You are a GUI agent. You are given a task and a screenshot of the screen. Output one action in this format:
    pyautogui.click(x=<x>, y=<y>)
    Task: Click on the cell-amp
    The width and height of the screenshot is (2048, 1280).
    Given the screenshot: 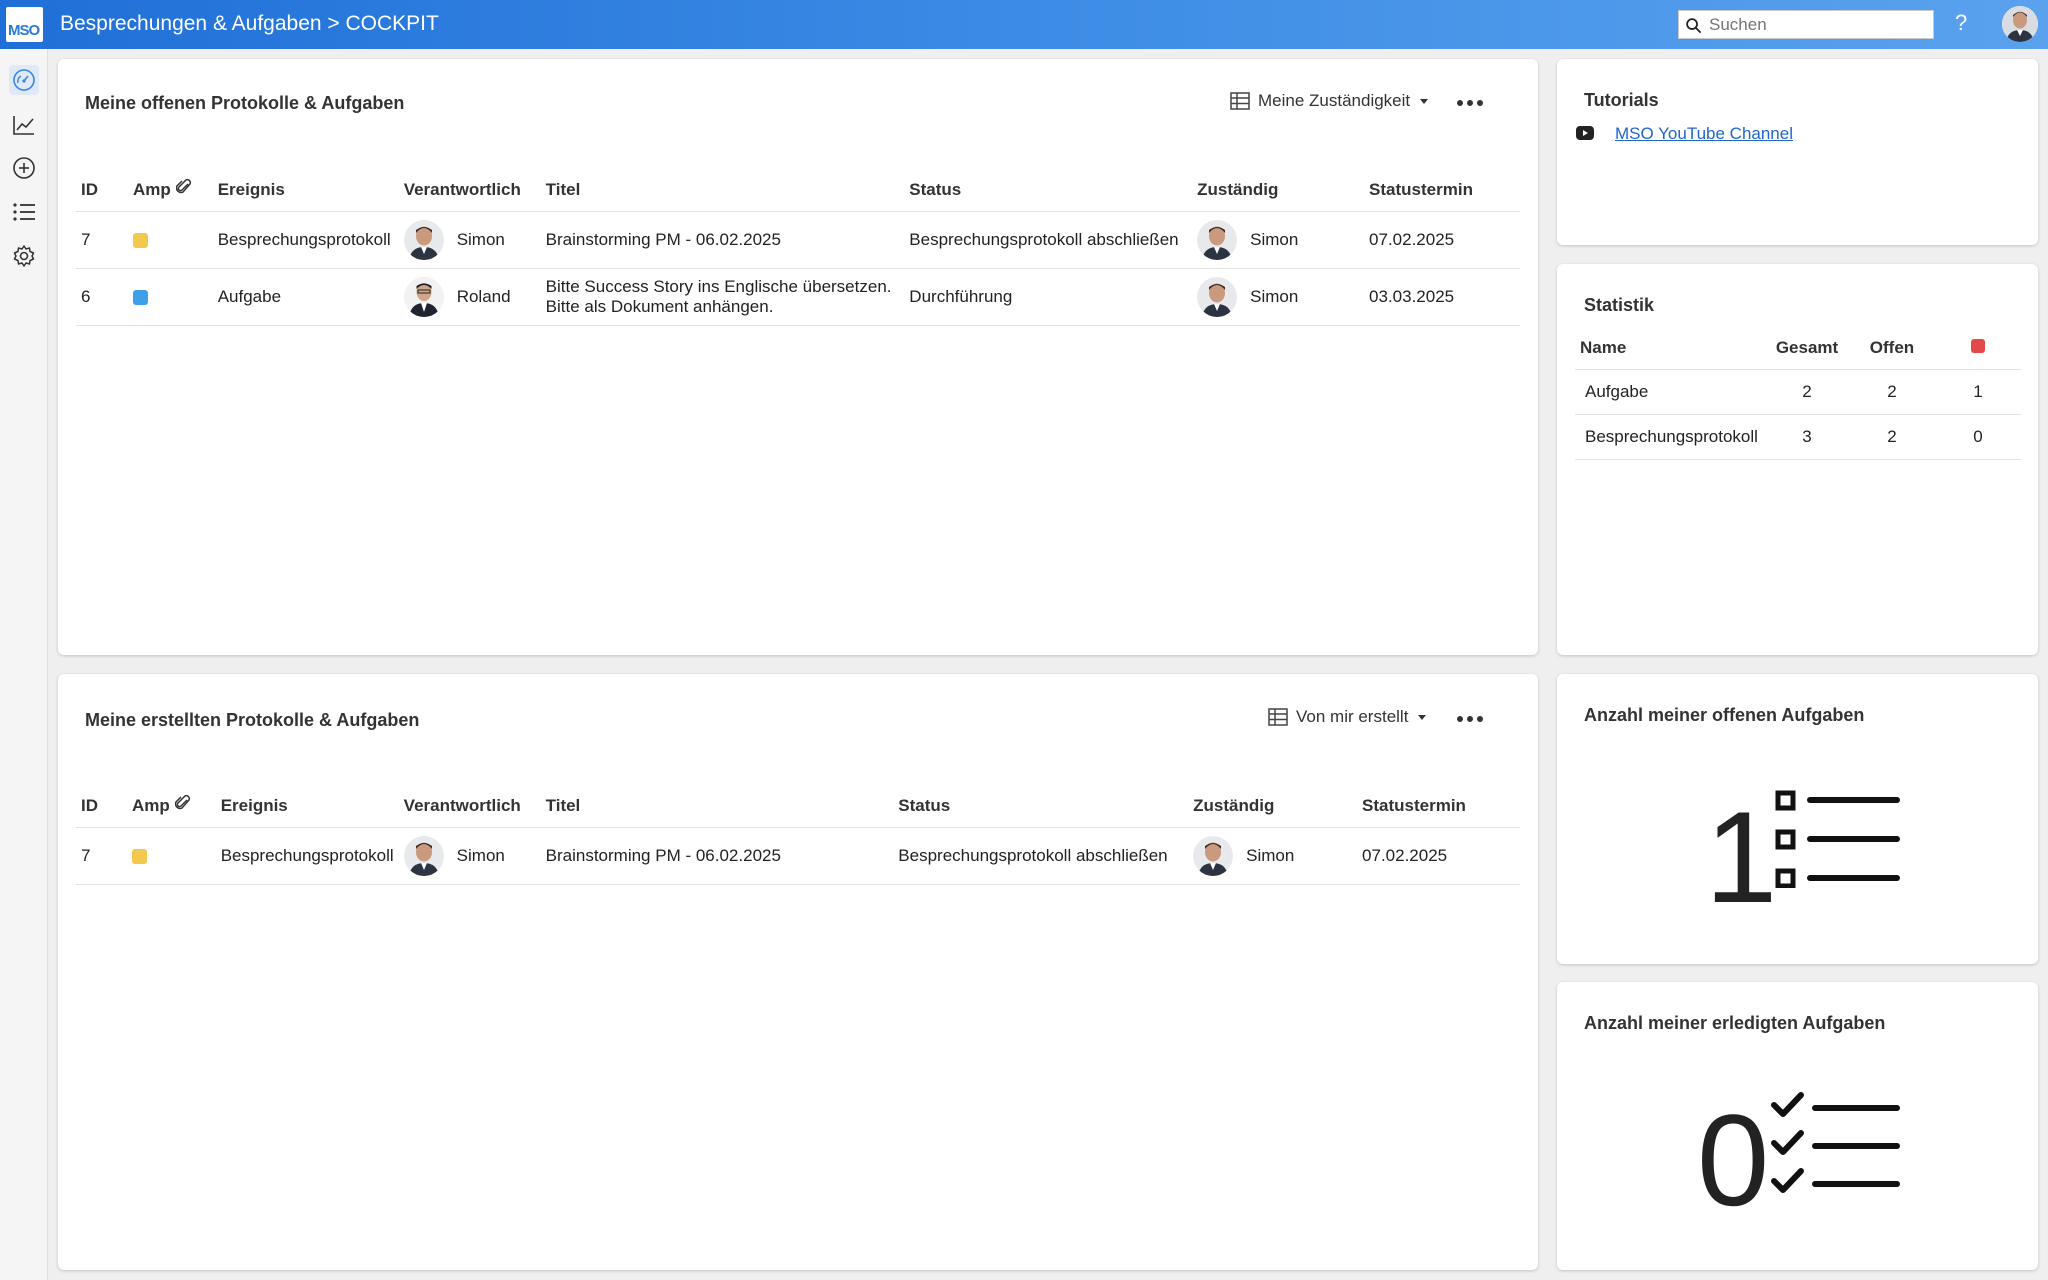 What is the action you would take?
    pyautogui.click(x=149, y=297)
    